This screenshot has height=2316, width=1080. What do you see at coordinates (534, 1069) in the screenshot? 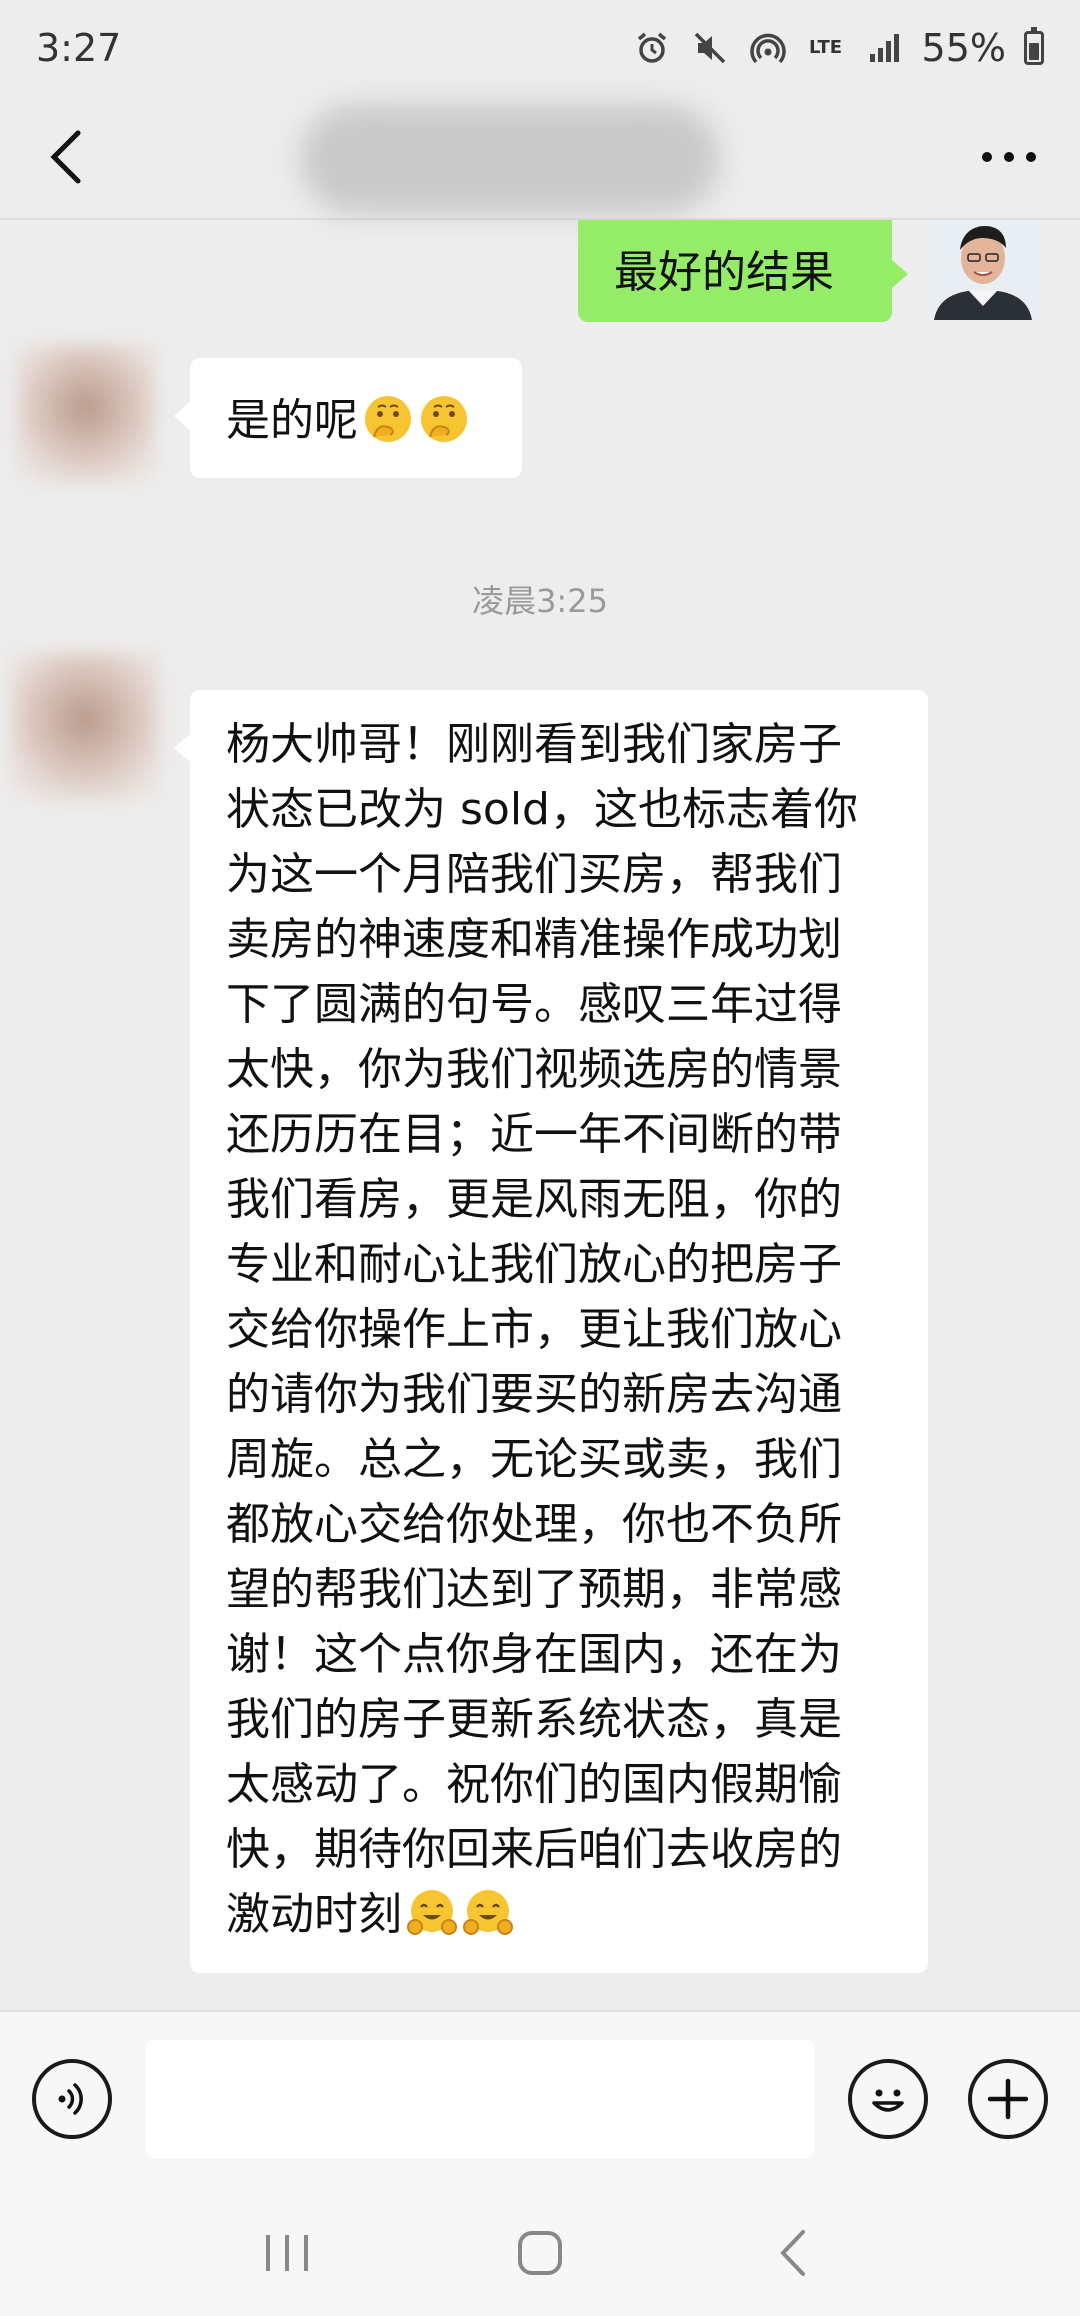
I see `message-line: 太快，你为我们视频选房的情景` at bounding box center [534, 1069].